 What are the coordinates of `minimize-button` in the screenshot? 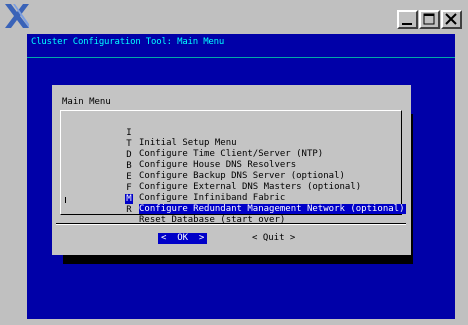 It's located at (407, 19).